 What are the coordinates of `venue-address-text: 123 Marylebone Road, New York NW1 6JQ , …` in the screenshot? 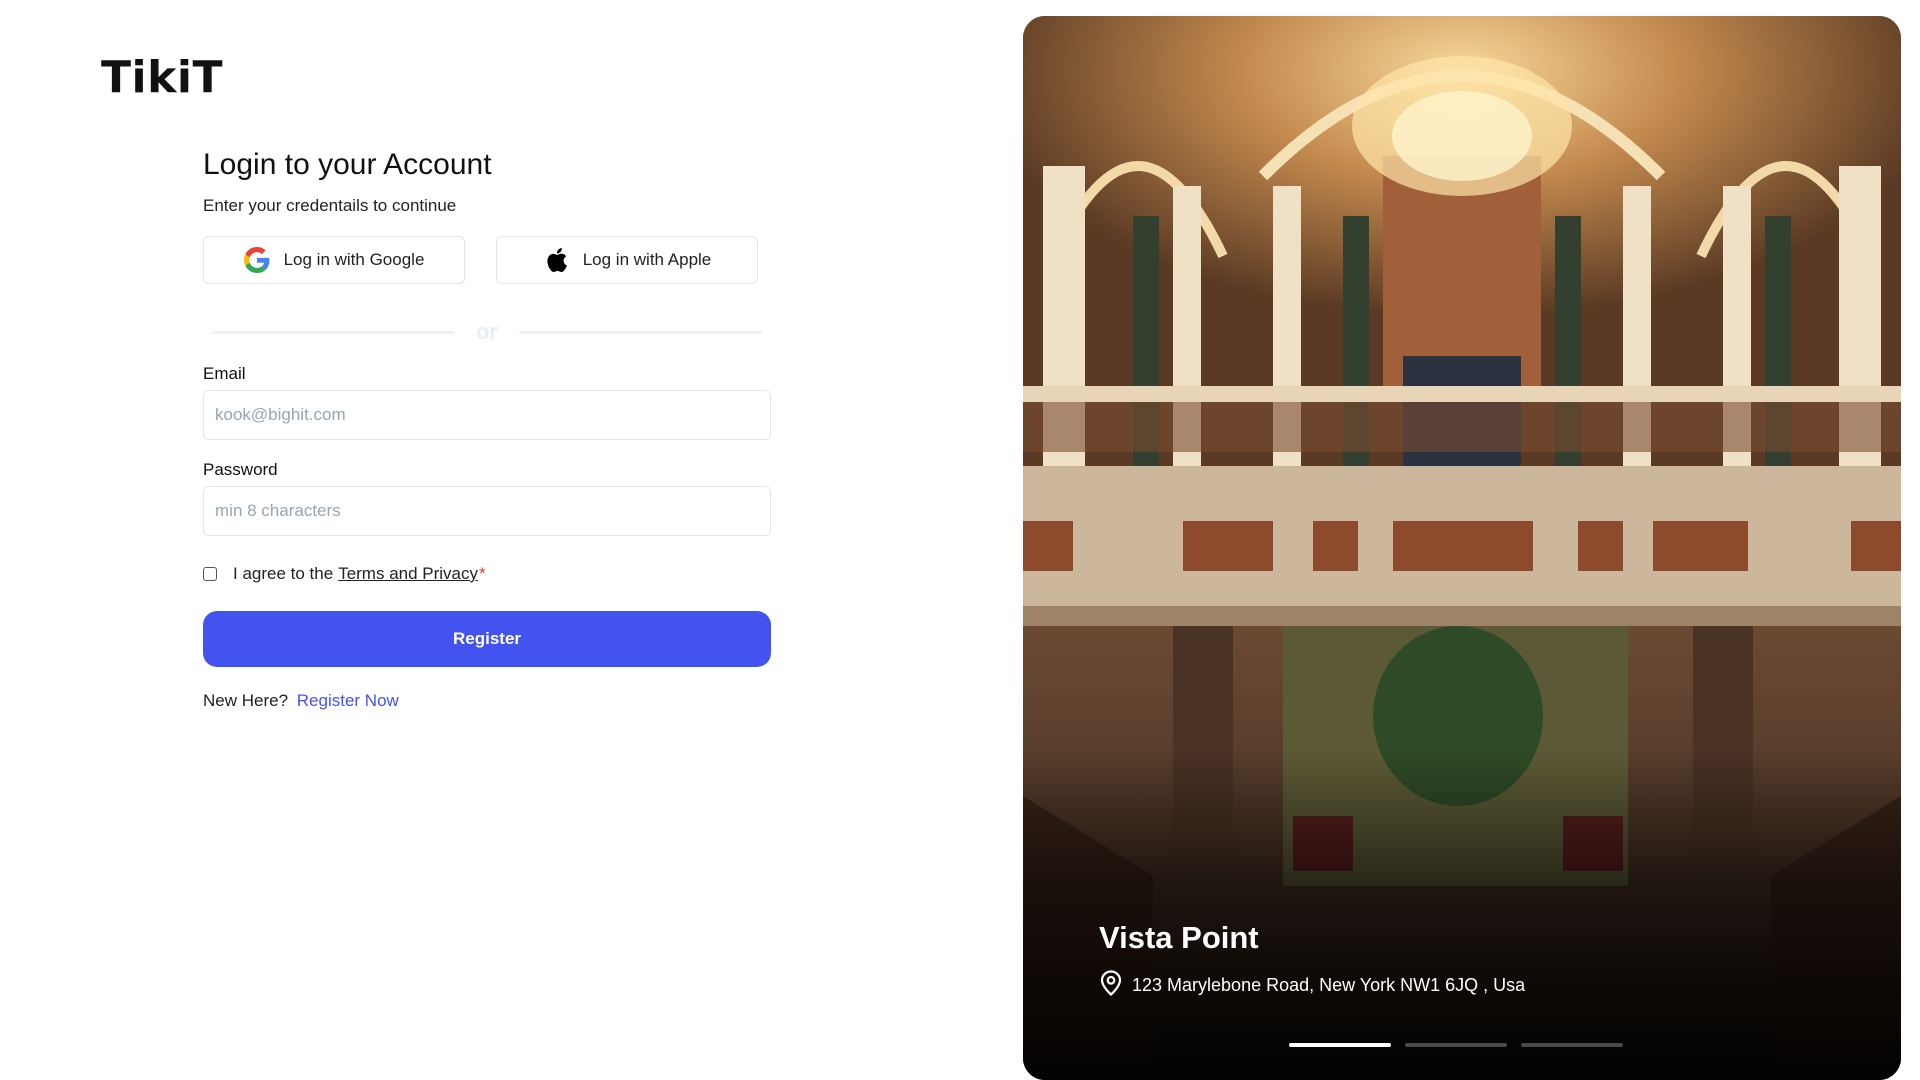 It's located at (1329, 985).